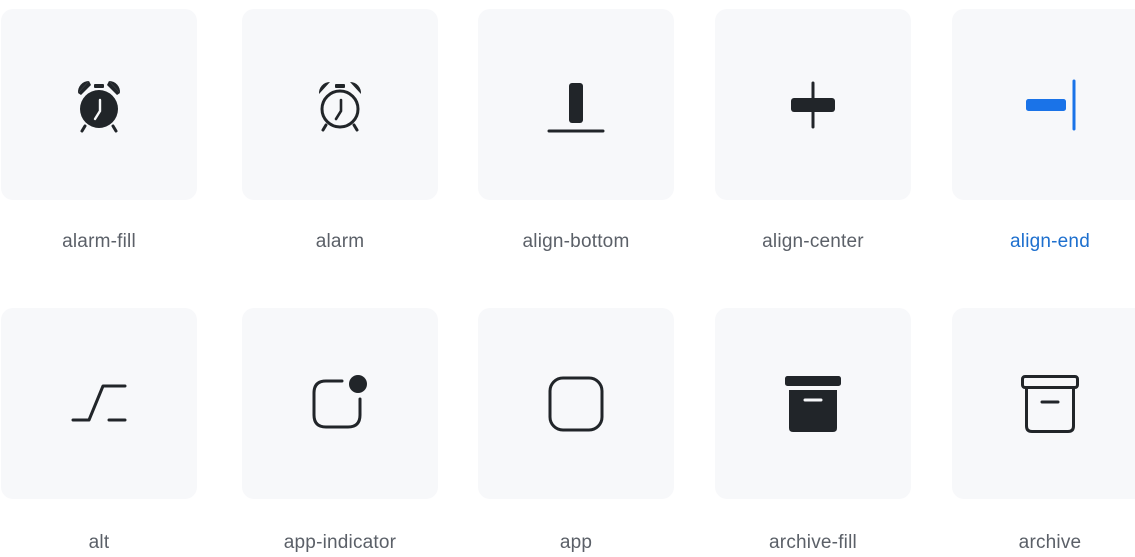  I want to click on align-center-icon, so click(813, 104).